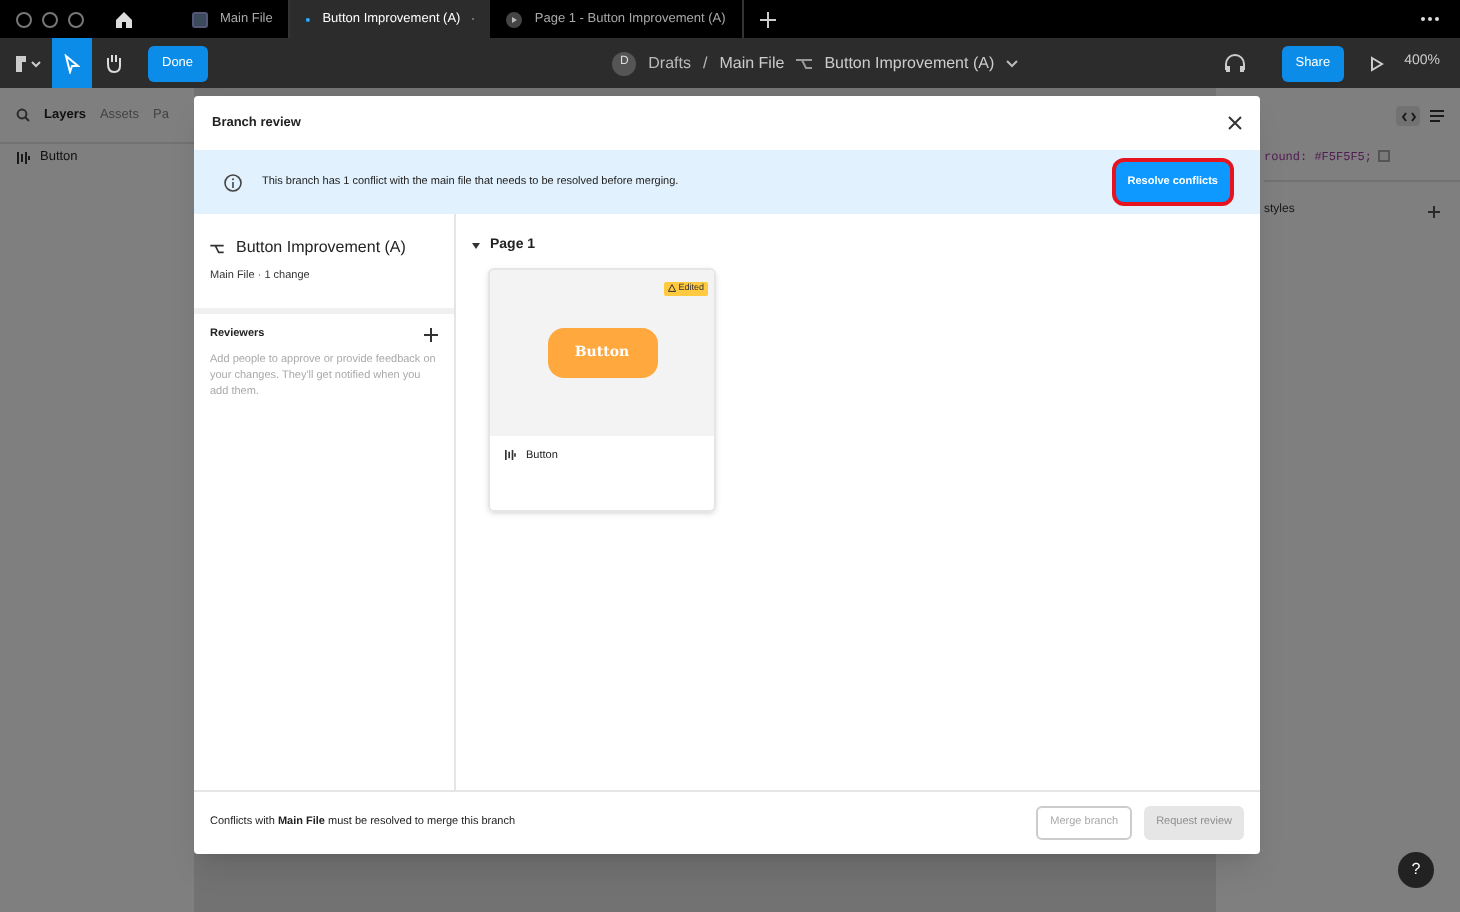 Image resolution: width=1460 pixels, height=912 pixels. I want to click on headphones-icon, so click(1234, 63).